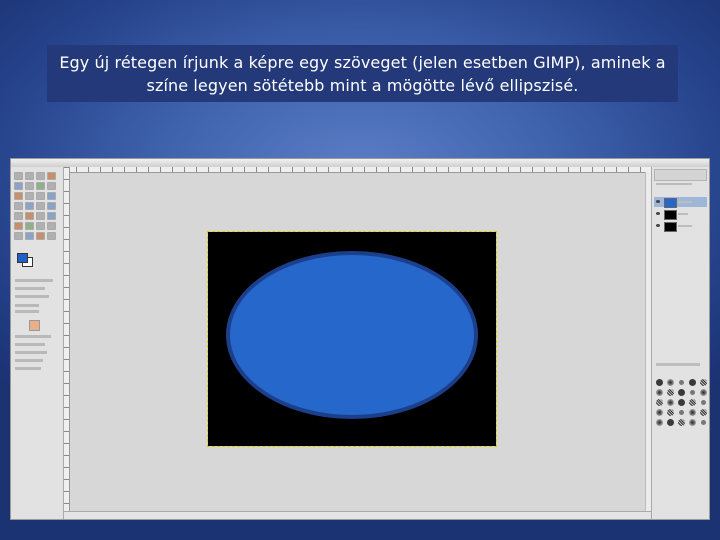 The width and height of the screenshot is (720, 540). Describe the element at coordinates (51, 226) in the screenshot. I see `paintbrush-tool-icon` at that location.